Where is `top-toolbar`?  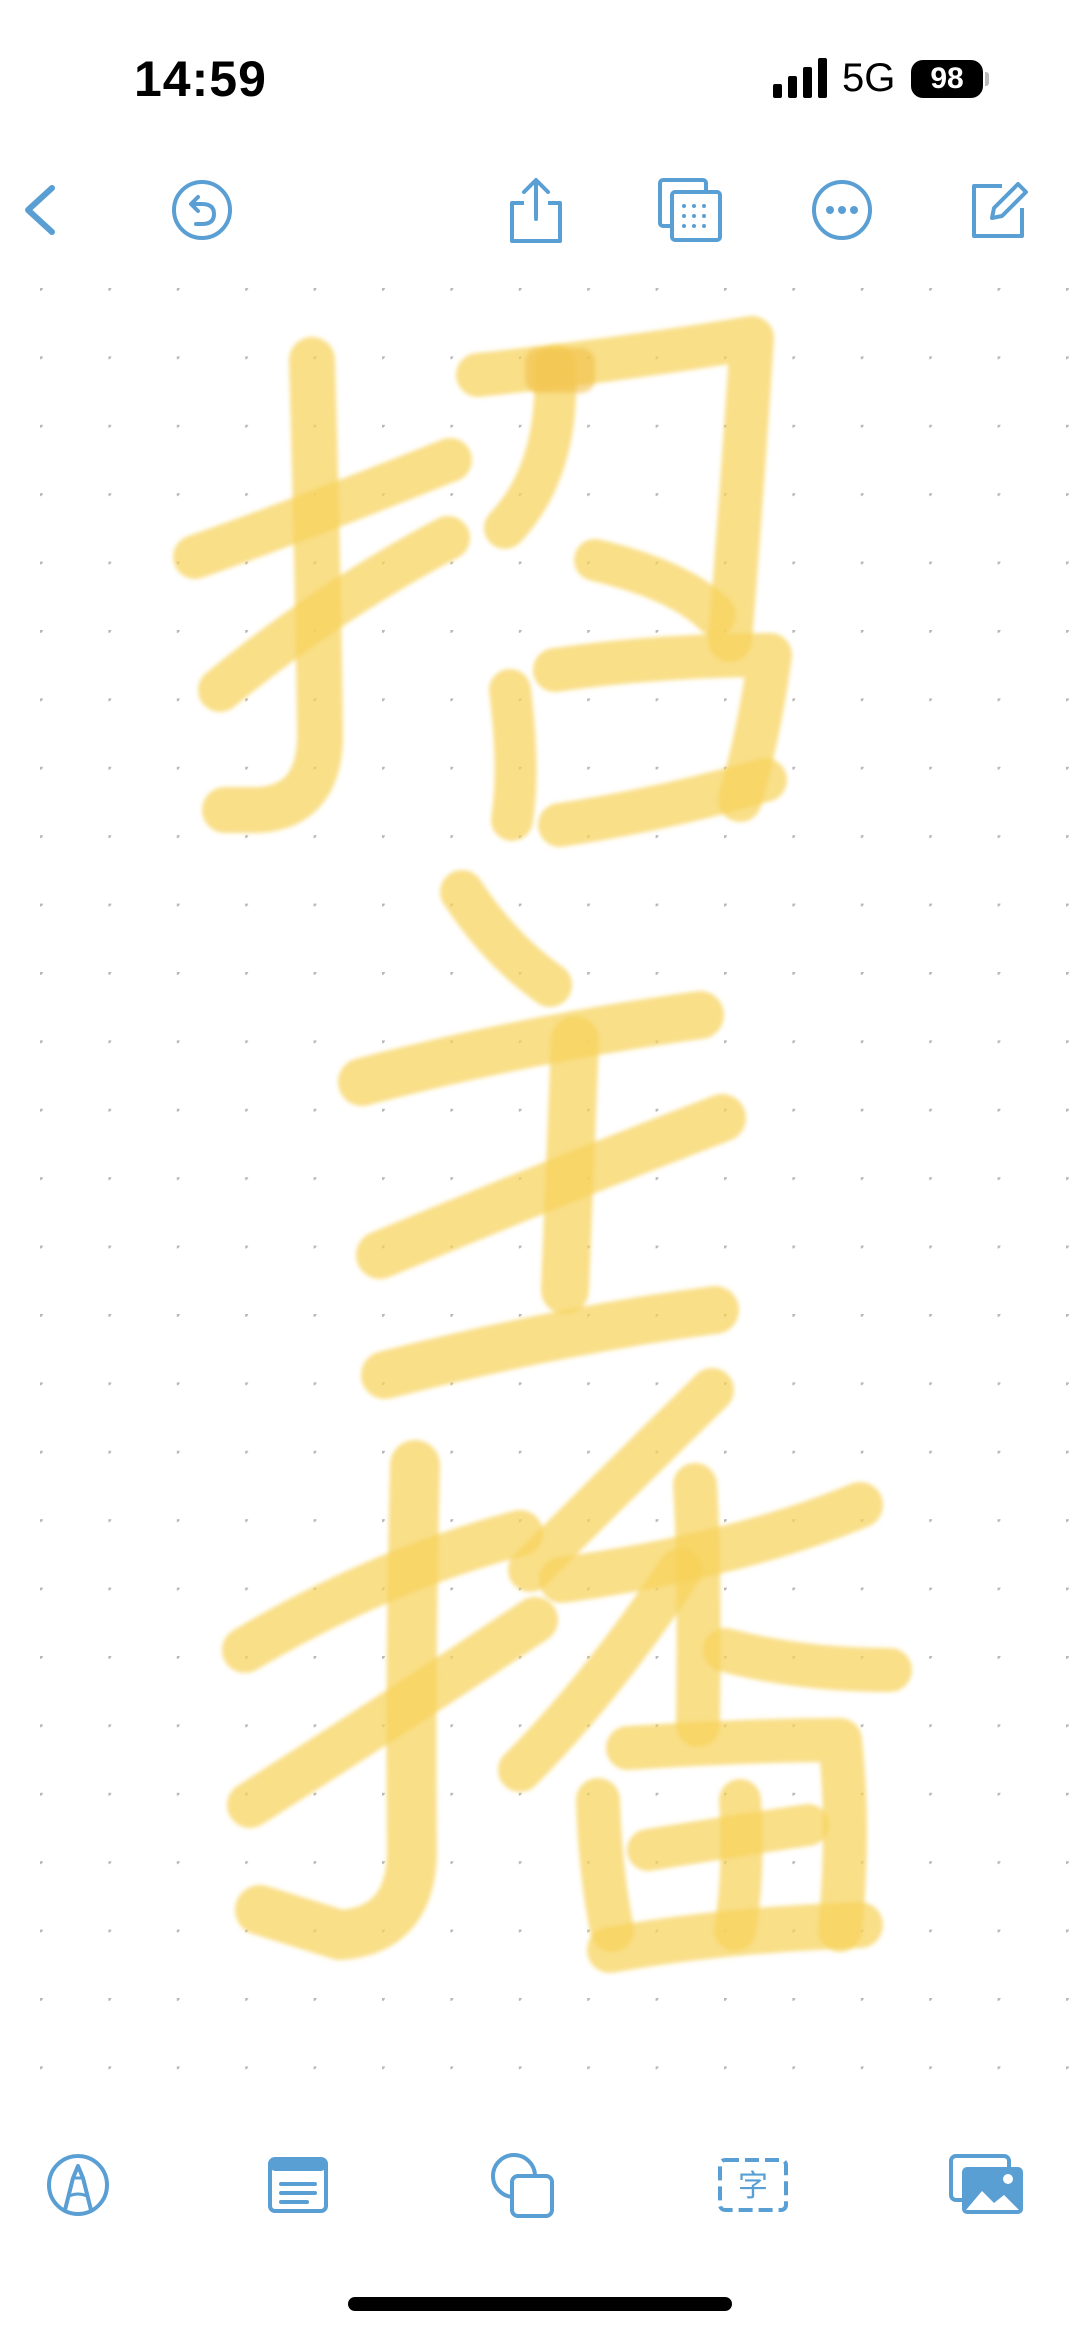 top-toolbar is located at coordinates (540, 210).